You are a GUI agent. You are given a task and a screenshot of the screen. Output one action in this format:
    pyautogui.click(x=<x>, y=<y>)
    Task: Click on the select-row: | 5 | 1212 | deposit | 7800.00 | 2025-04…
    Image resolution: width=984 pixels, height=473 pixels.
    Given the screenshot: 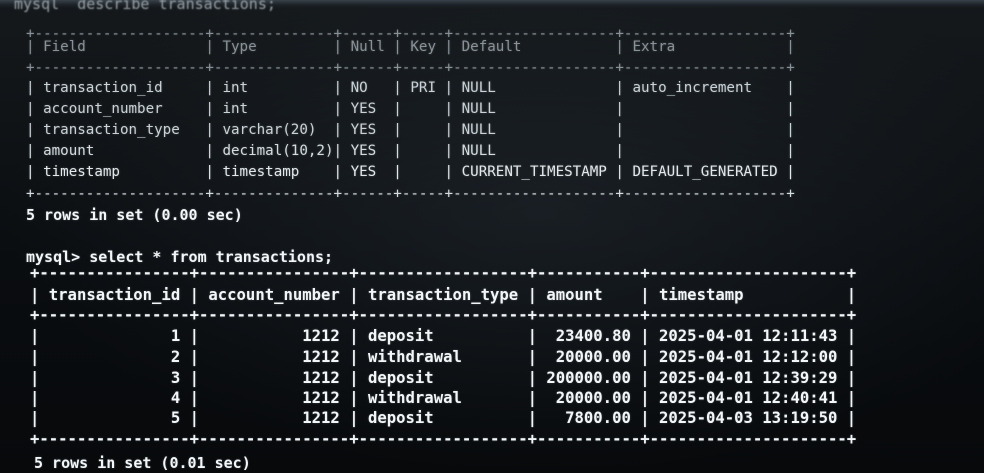 What is the action you would take?
    pyautogui.click(x=443, y=418)
    